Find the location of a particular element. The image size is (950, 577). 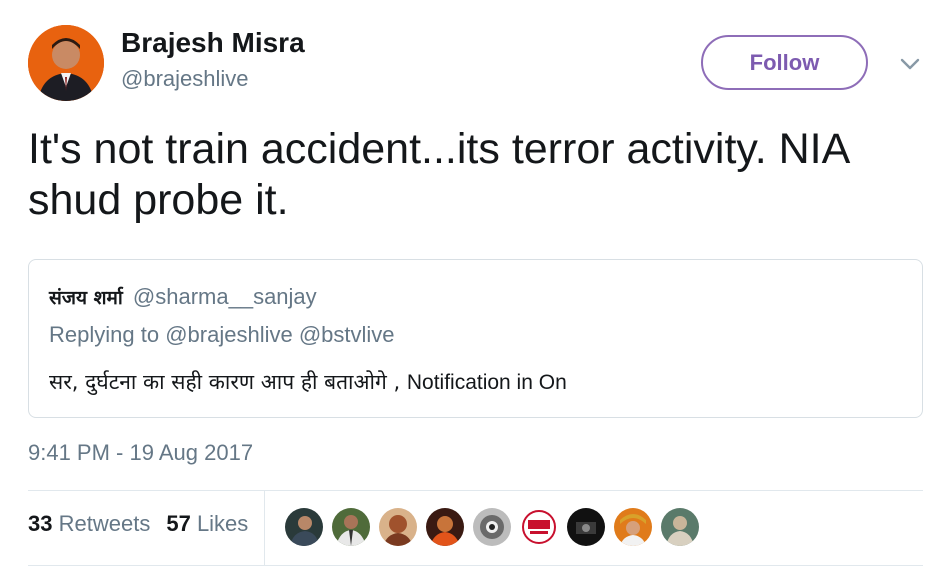

stats-divider is located at coordinates (264, 528).